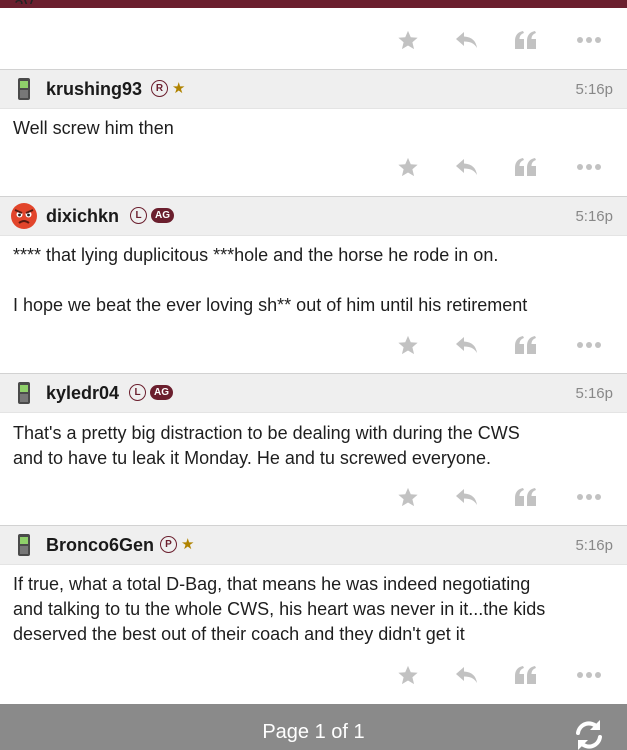  I want to click on username: Bronco6Gen, so click(100, 545).